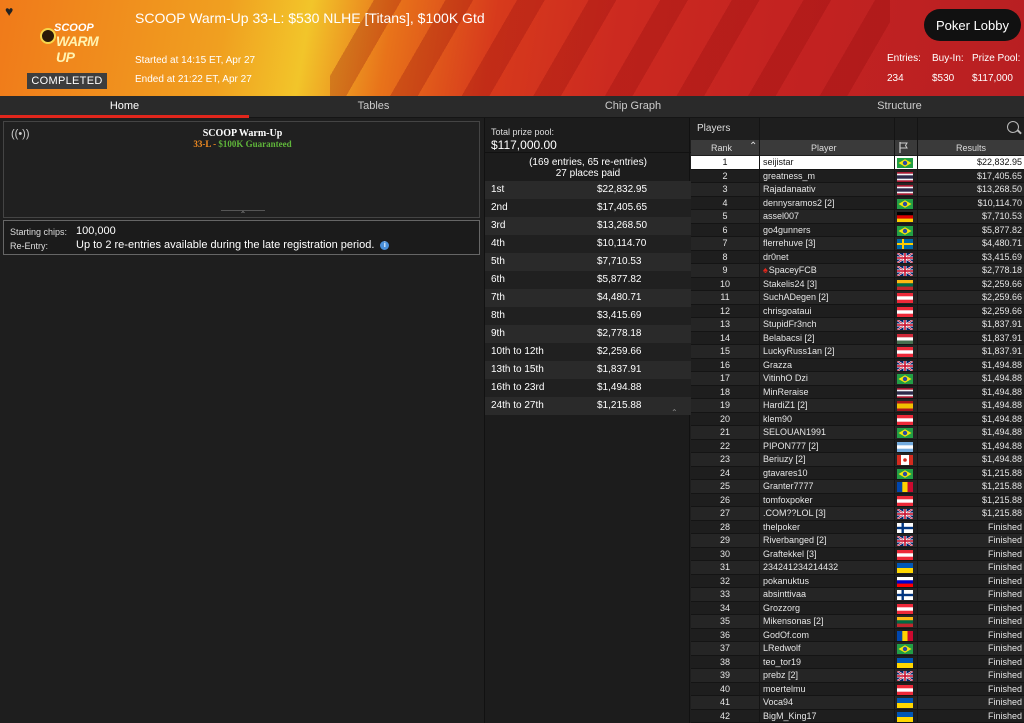 Image resolution: width=1024 pixels, height=723 pixels. Describe the element at coordinates (857, 541) in the screenshot. I see `player-row: 29 Riverbanged [2] Finished` at that location.